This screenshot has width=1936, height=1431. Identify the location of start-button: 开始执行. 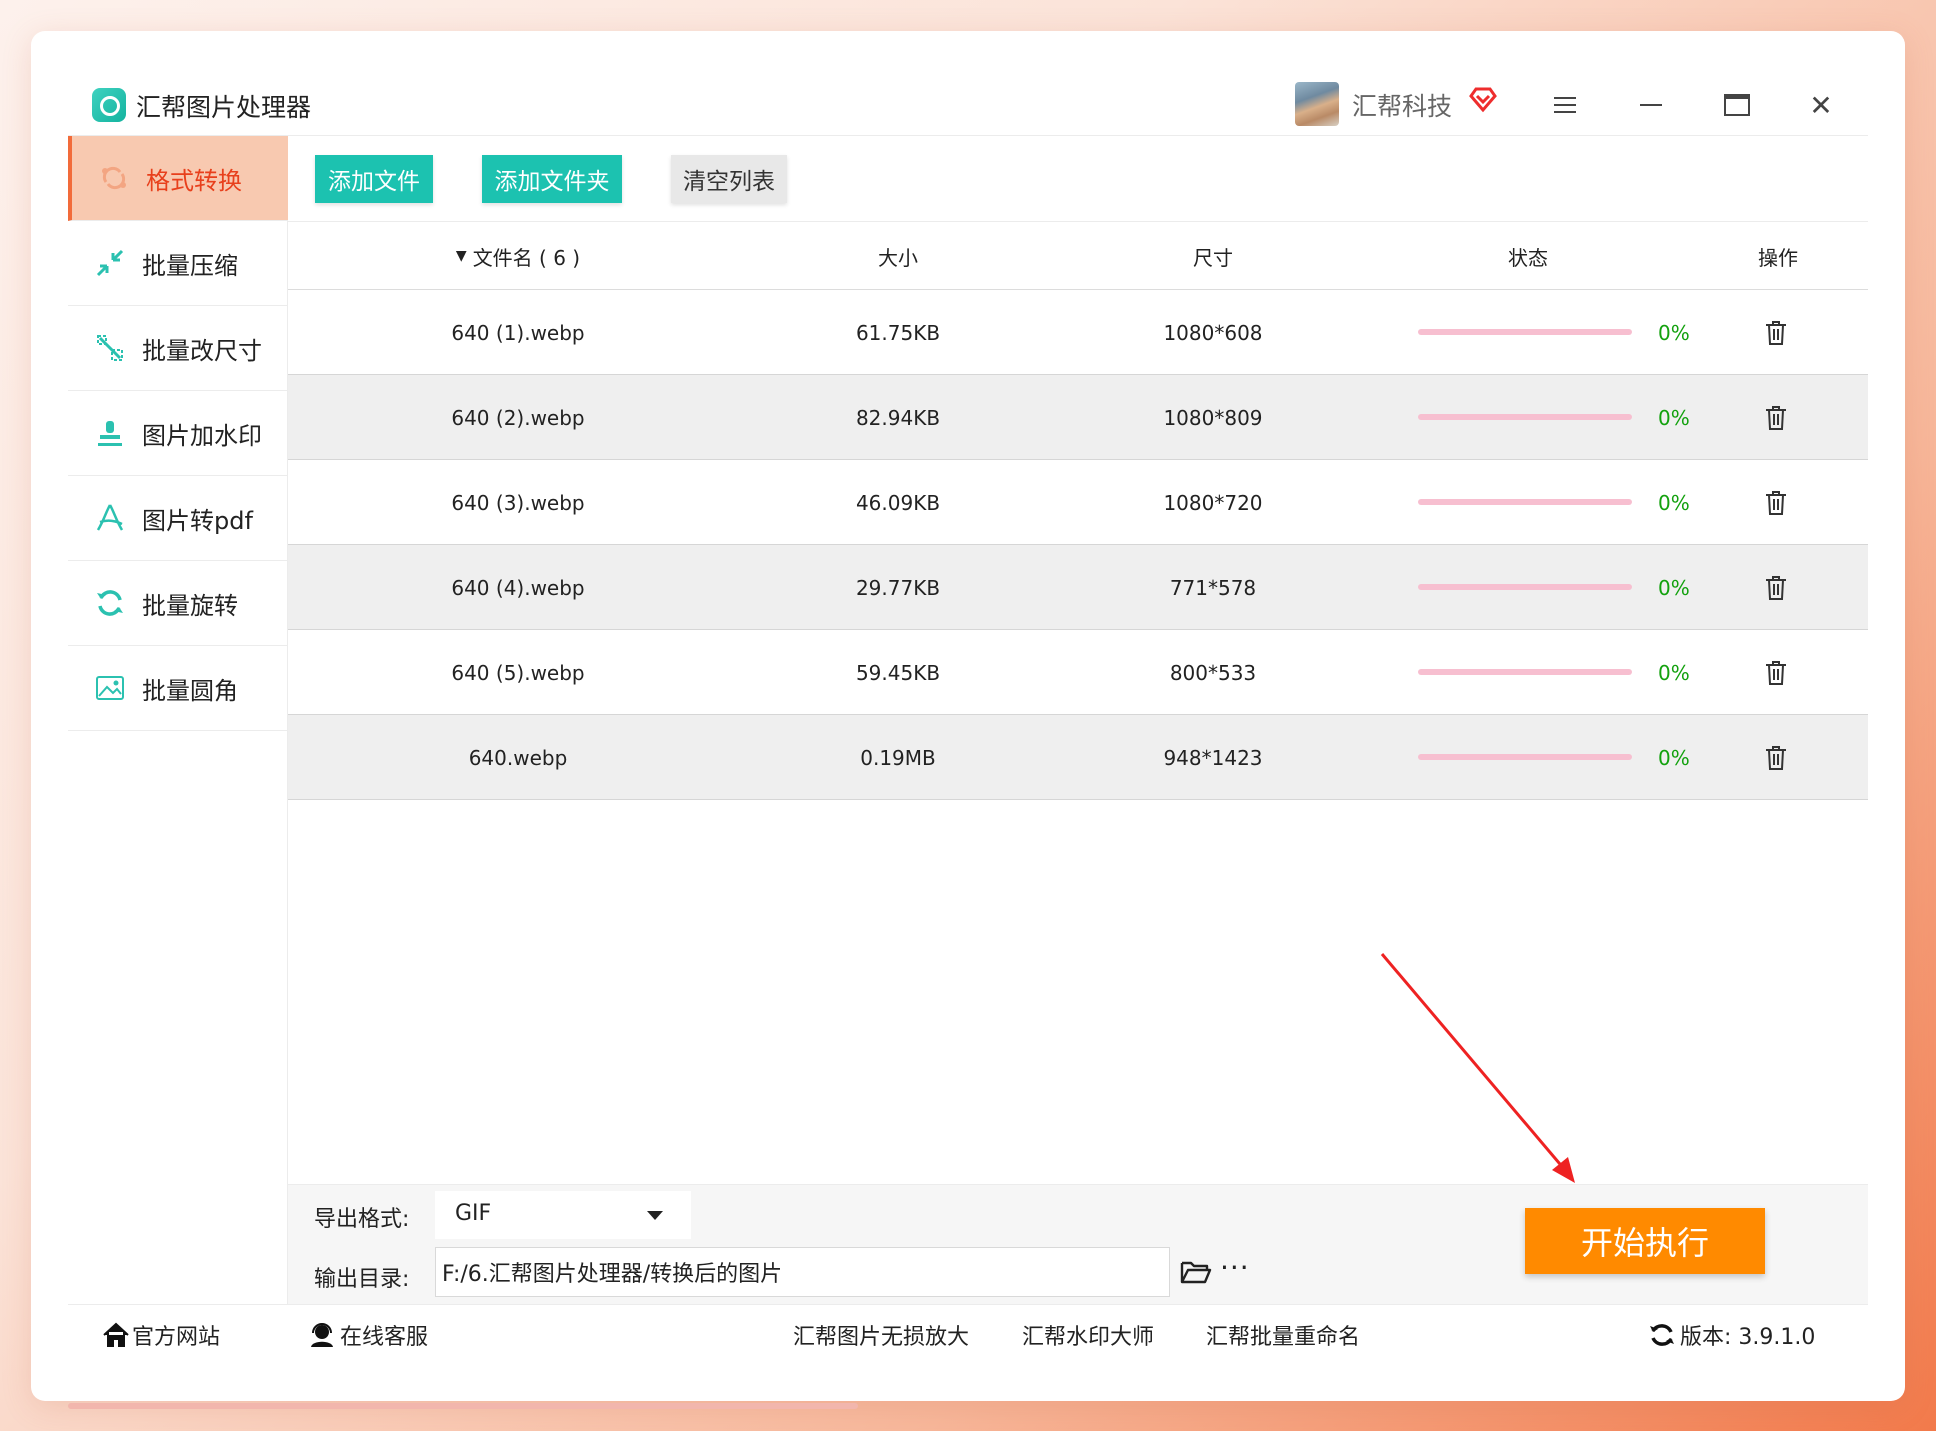
(1645, 1241).